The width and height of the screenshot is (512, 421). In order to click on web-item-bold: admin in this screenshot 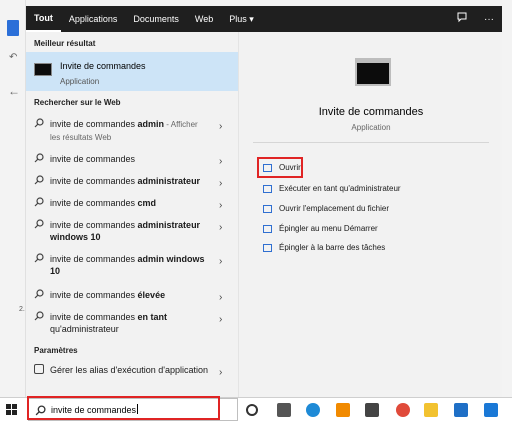, I will do `click(151, 124)`.